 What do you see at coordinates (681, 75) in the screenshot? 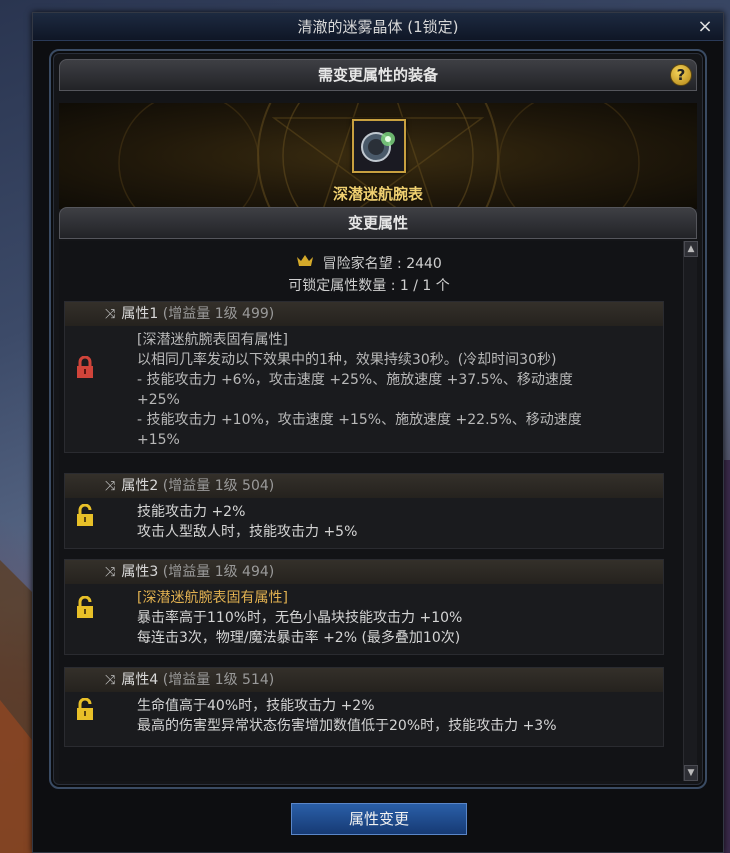
I see `help-icon: ?` at bounding box center [681, 75].